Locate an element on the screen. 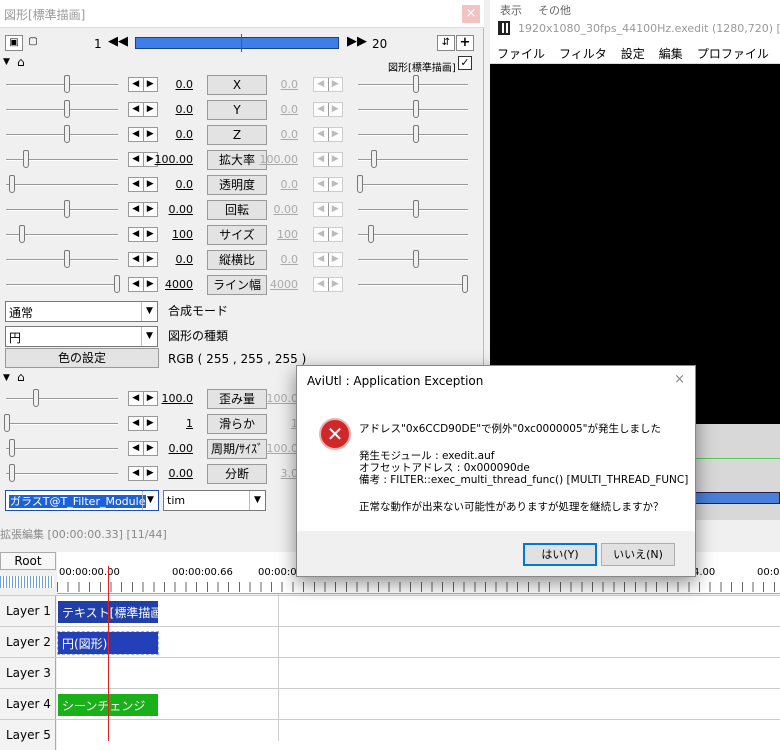 This screenshot has width=780, height=750. no-button: いいえ(N) is located at coordinates (638, 554).